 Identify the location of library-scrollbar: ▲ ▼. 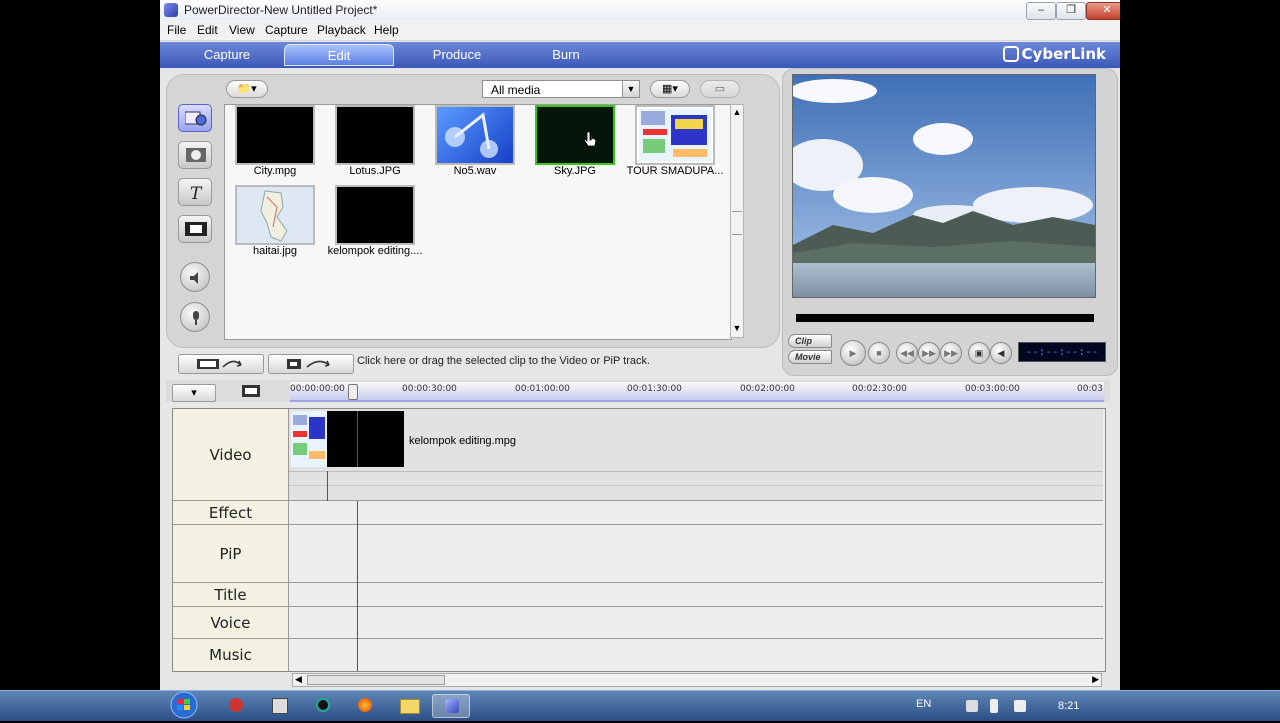
(737, 221).